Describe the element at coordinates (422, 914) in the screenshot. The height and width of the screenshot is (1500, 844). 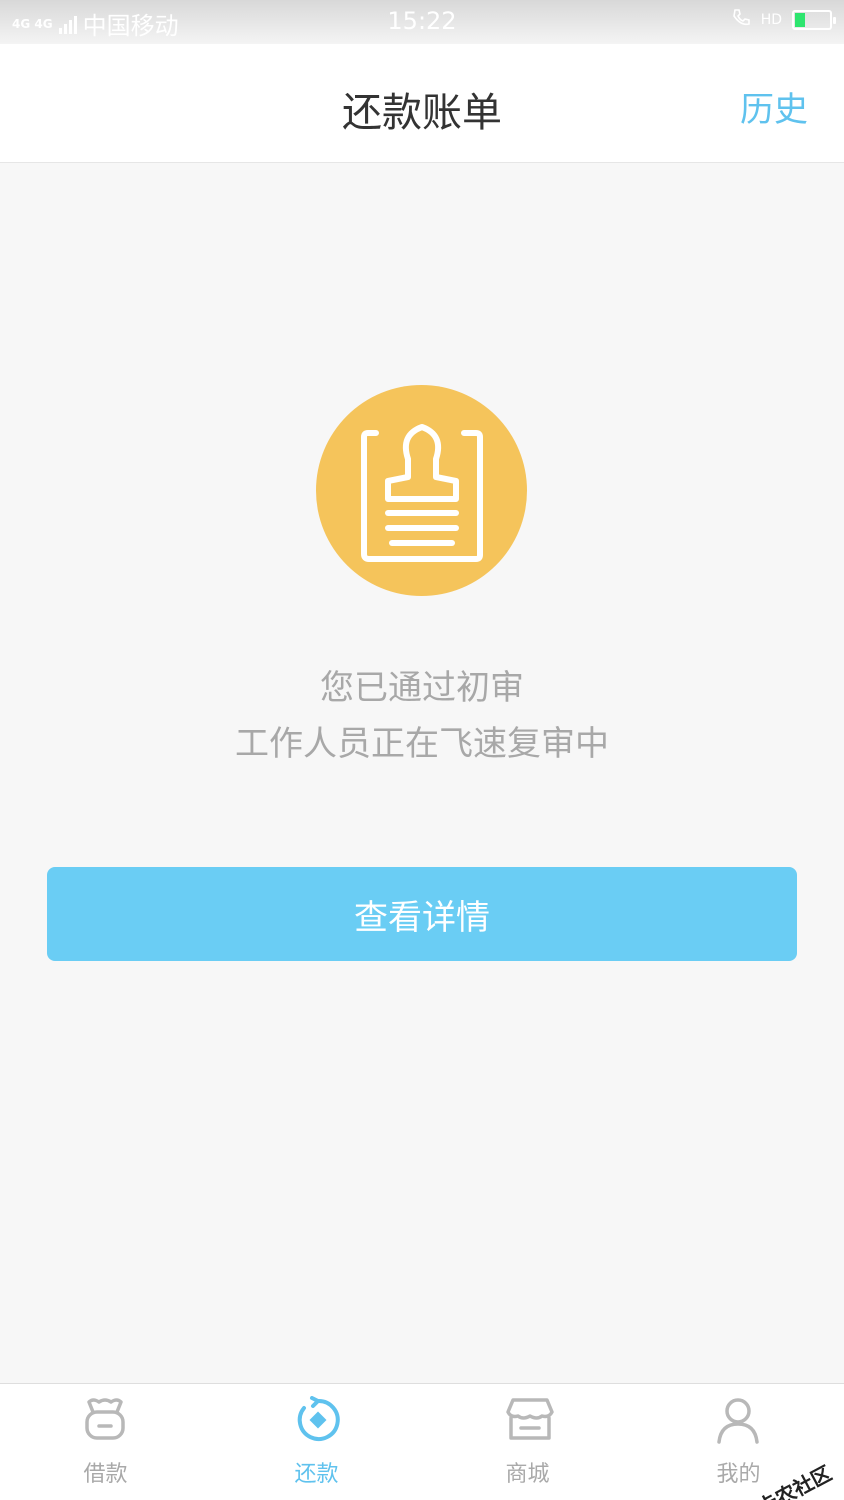
I see `view-details-button: 查看详情` at that location.